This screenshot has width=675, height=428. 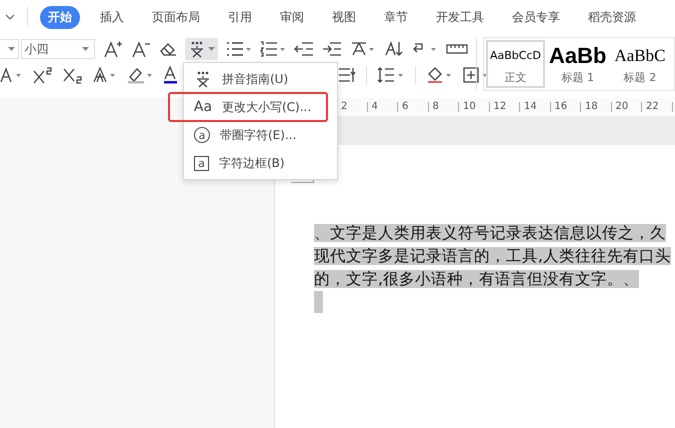 I want to click on ribbon-tab: 插入, so click(x=112, y=17).